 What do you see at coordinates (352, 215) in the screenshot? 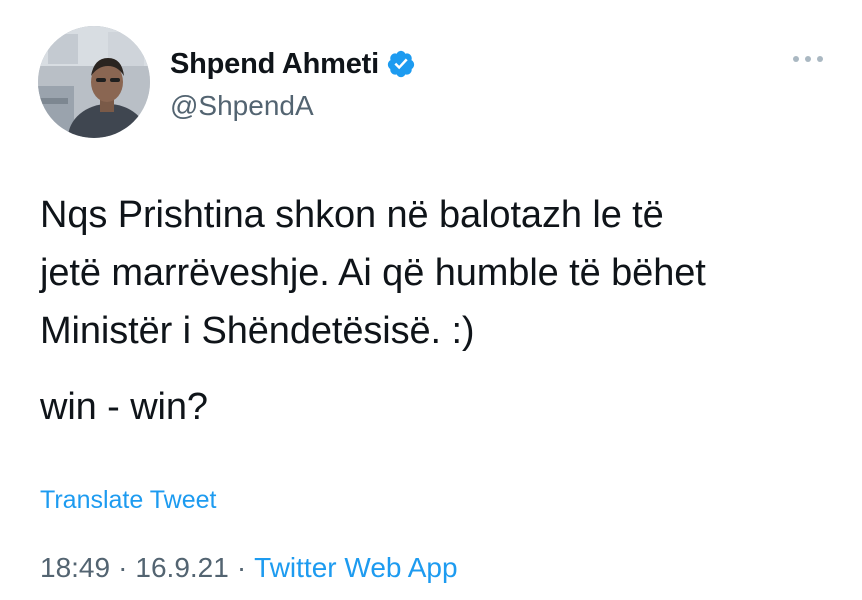
I see `tweet-line: Nqs Prishtina shkon në balotazh le të` at bounding box center [352, 215].